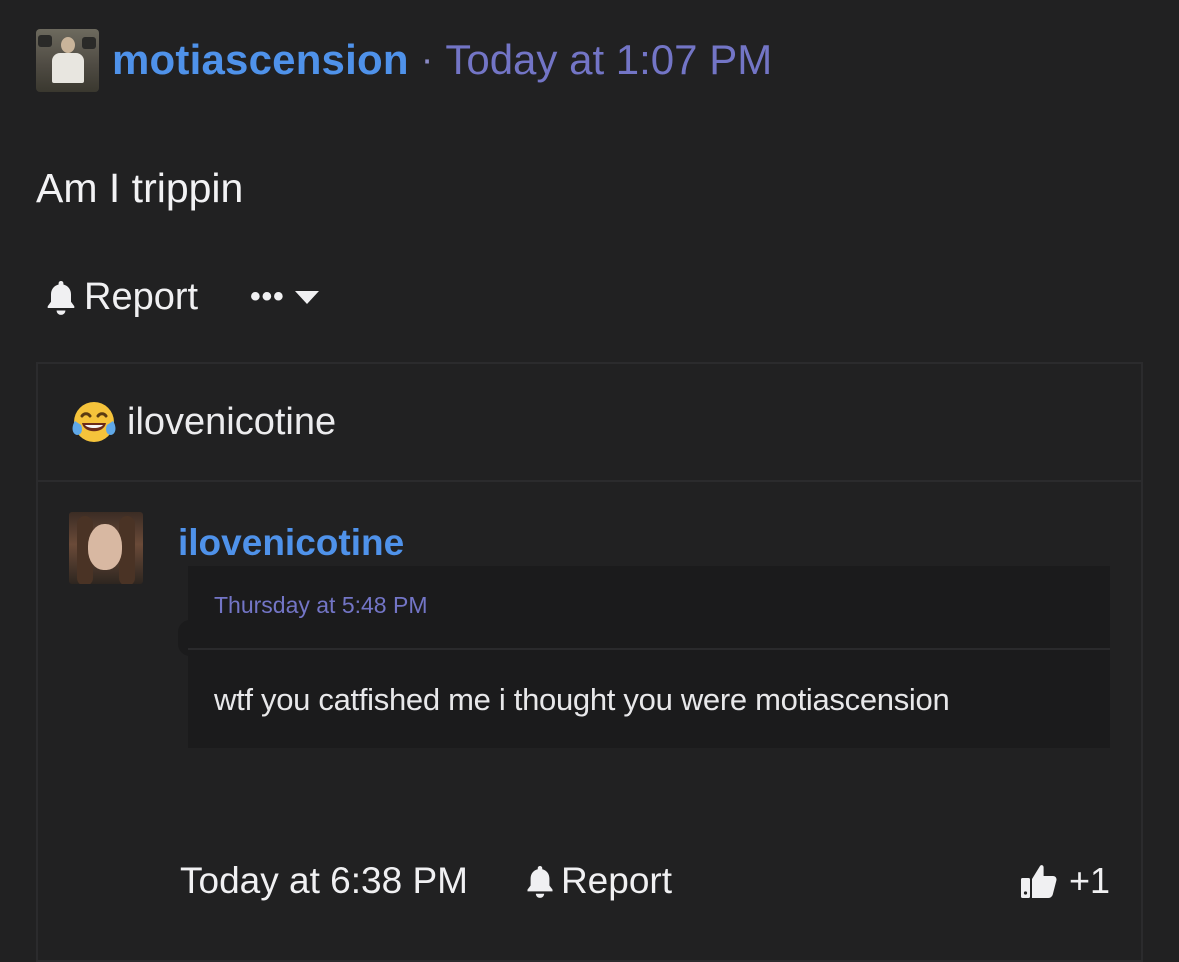  I want to click on caret-down-icon, so click(306, 297).